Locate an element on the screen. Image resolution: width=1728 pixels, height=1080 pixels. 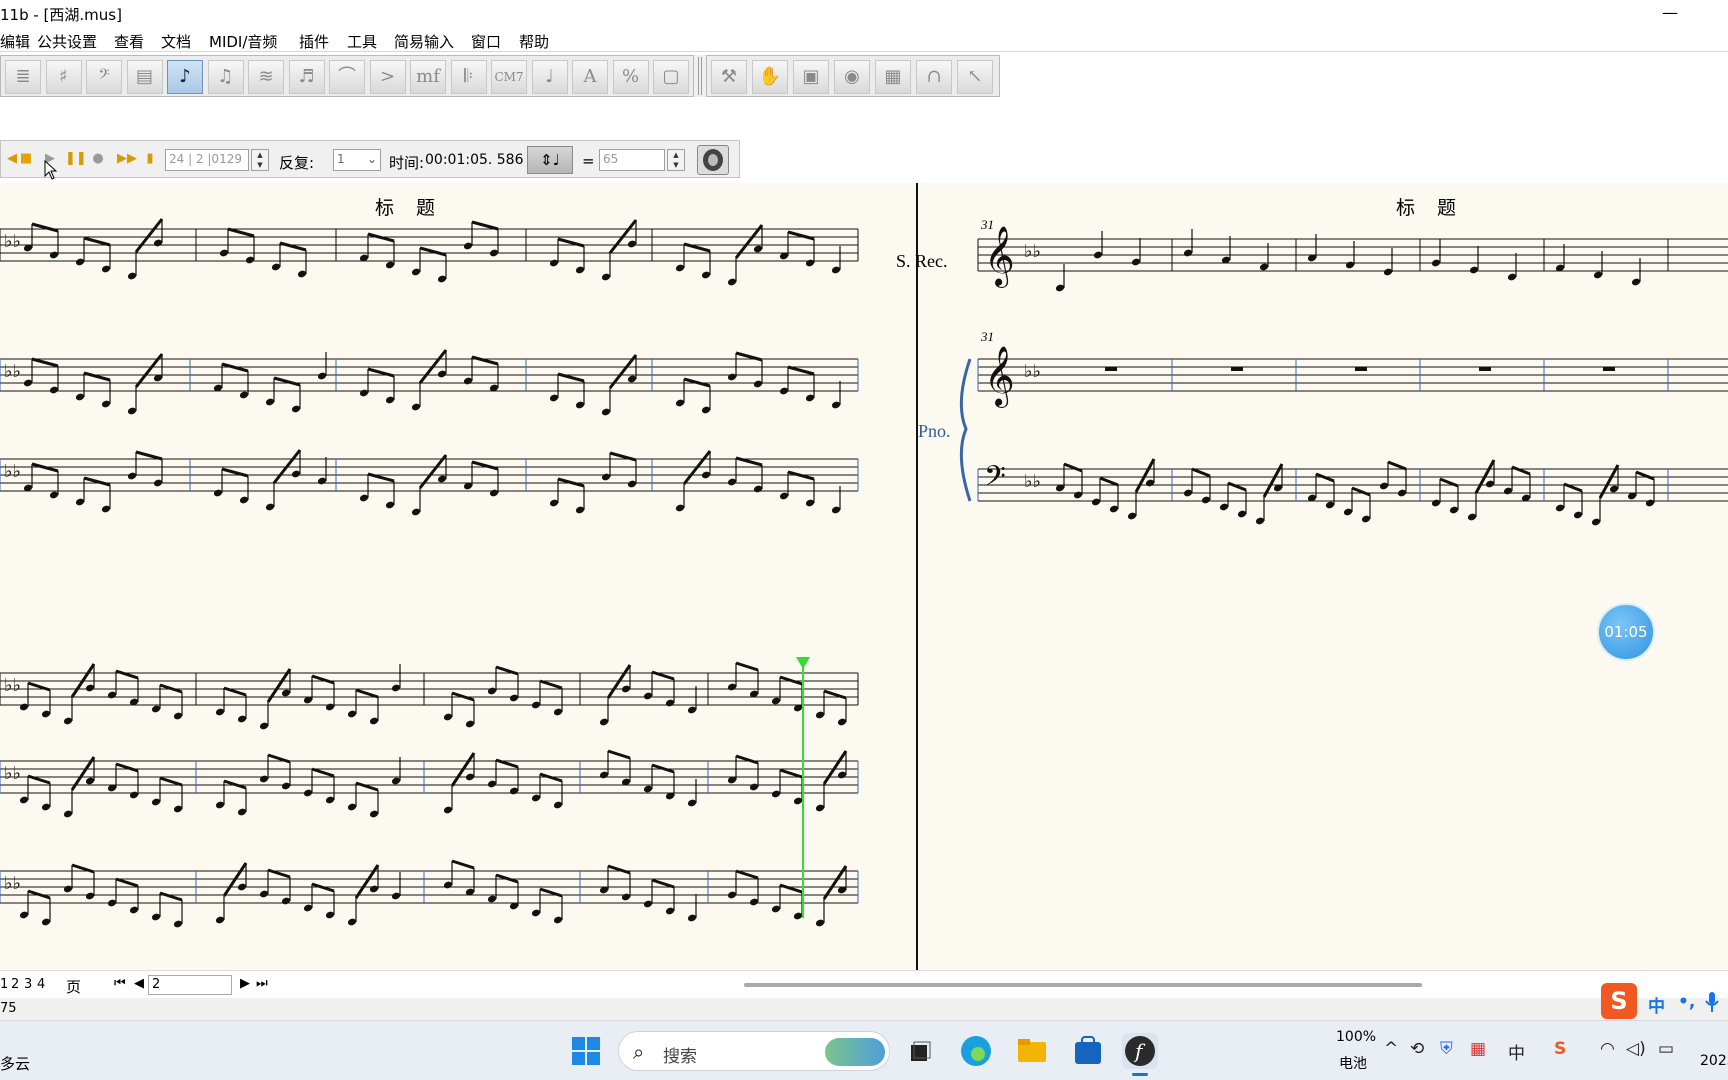
repeat-icon: 𝄆 is located at coordinates (468, 77).